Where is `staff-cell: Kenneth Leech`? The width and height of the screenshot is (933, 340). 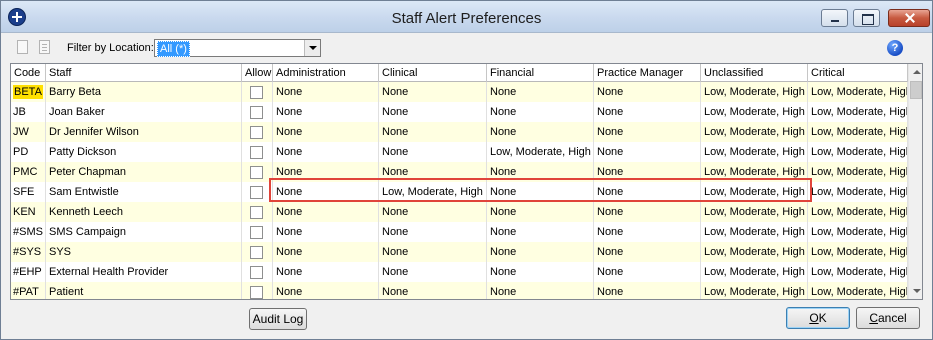
staff-cell: Kenneth Leech is located at coordinates (144, 212).